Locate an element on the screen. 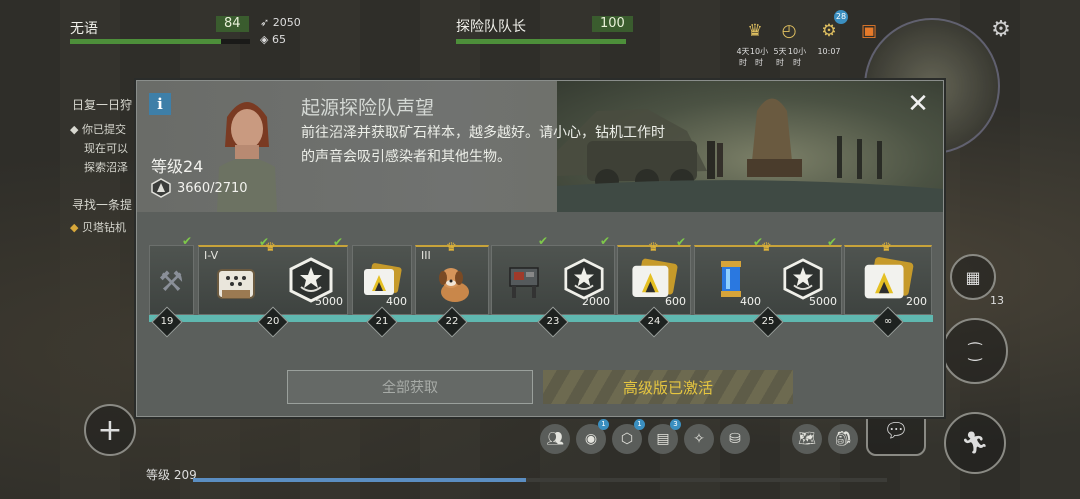 The width and height of the screenshot is (1080, 499). weapon-parts-icon: ⚒ is located at coordinates (171, 281).